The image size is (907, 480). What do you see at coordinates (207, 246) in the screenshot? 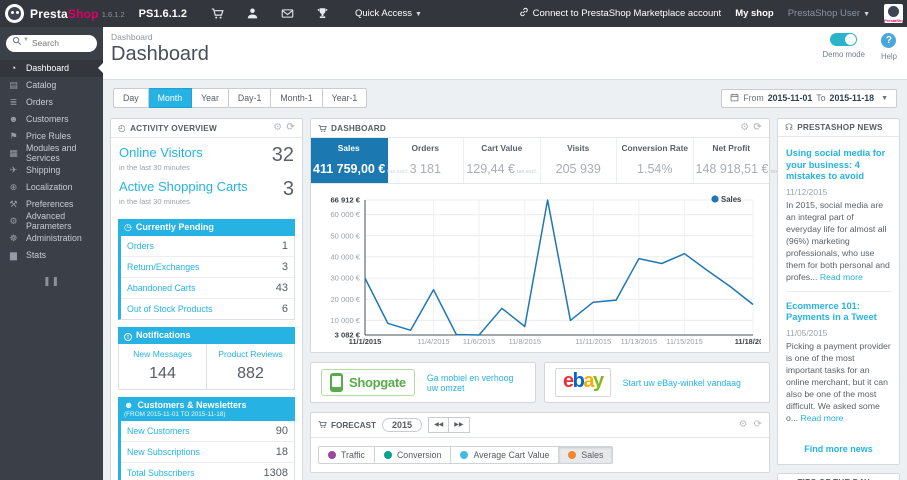
I see `metric-row-orders: Orders 1` at bounding box center [207, 246].